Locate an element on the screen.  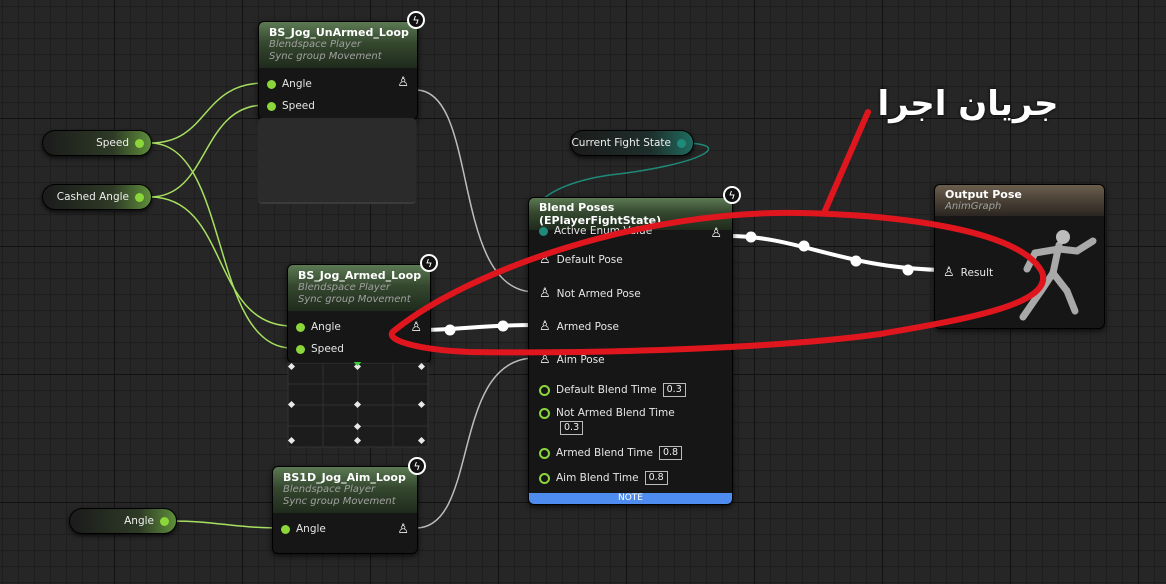
annotation-arrow is located at coordinates (846, 162).